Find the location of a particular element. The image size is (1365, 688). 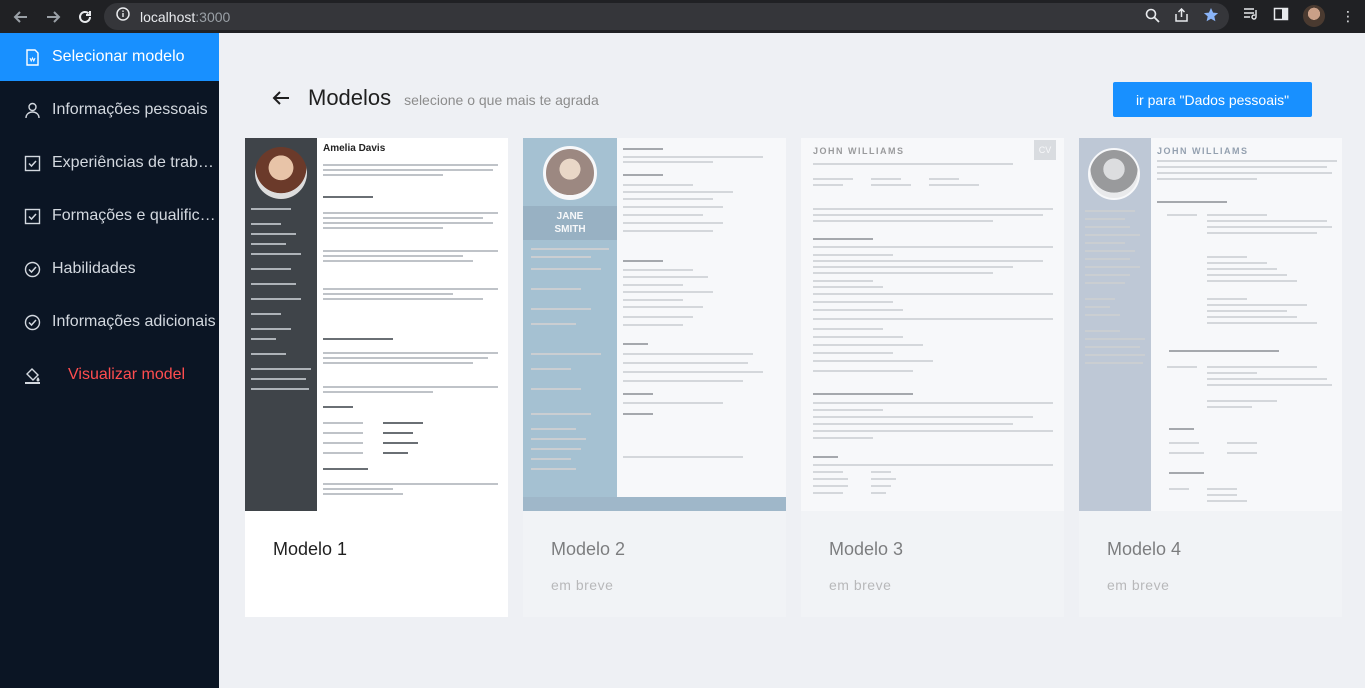

sidebar-item-label: Habilidades is located at coordinates (94, 268).